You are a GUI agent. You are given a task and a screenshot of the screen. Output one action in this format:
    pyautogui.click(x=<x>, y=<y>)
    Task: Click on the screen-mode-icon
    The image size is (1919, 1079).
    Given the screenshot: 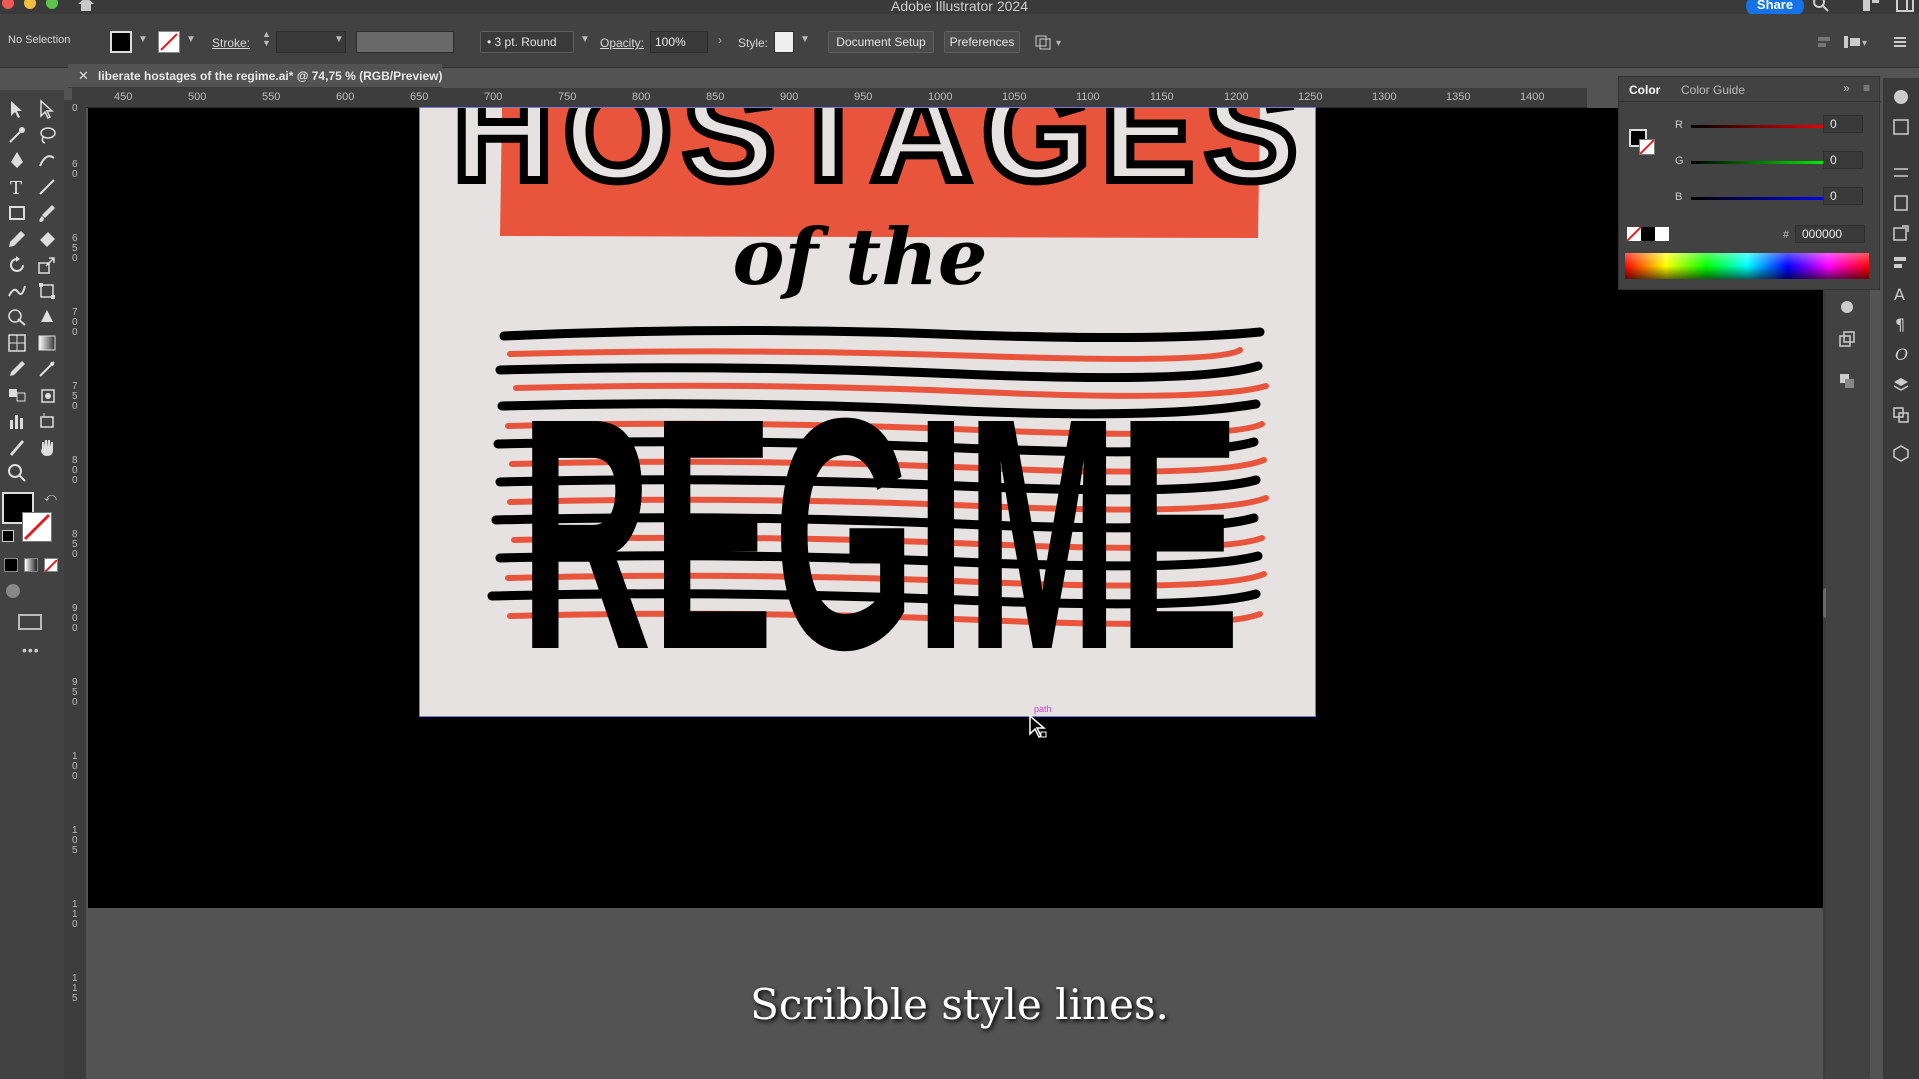 What is the action you would take?
    pyautogui.click(x=30, y=622)
    